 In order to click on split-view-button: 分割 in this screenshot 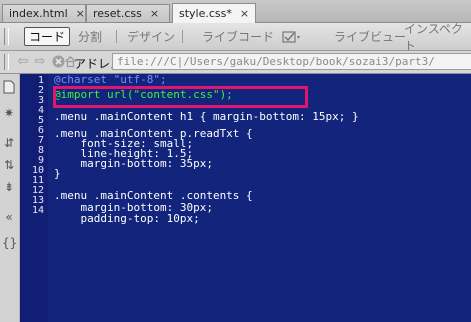, I will do `click(90, 36)`.